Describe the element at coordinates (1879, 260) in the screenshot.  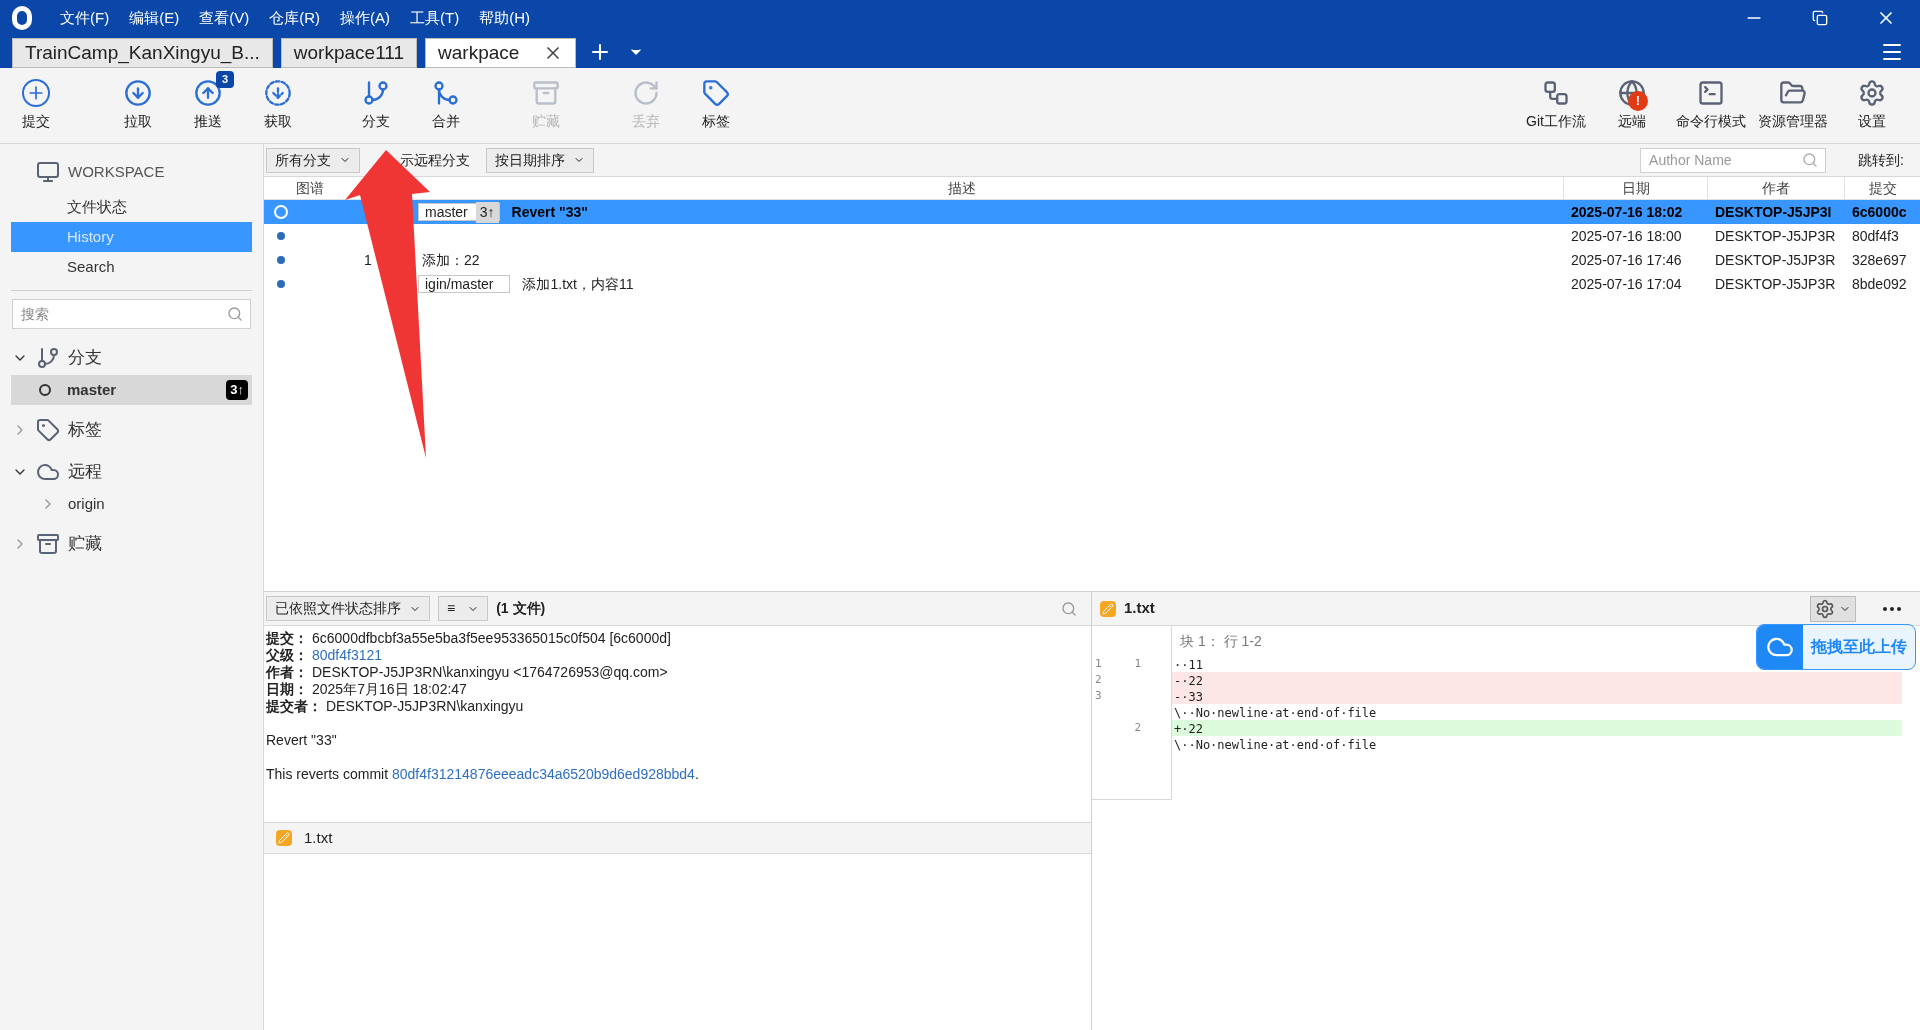
I see `commit-cell-text: 328e697` at that location.